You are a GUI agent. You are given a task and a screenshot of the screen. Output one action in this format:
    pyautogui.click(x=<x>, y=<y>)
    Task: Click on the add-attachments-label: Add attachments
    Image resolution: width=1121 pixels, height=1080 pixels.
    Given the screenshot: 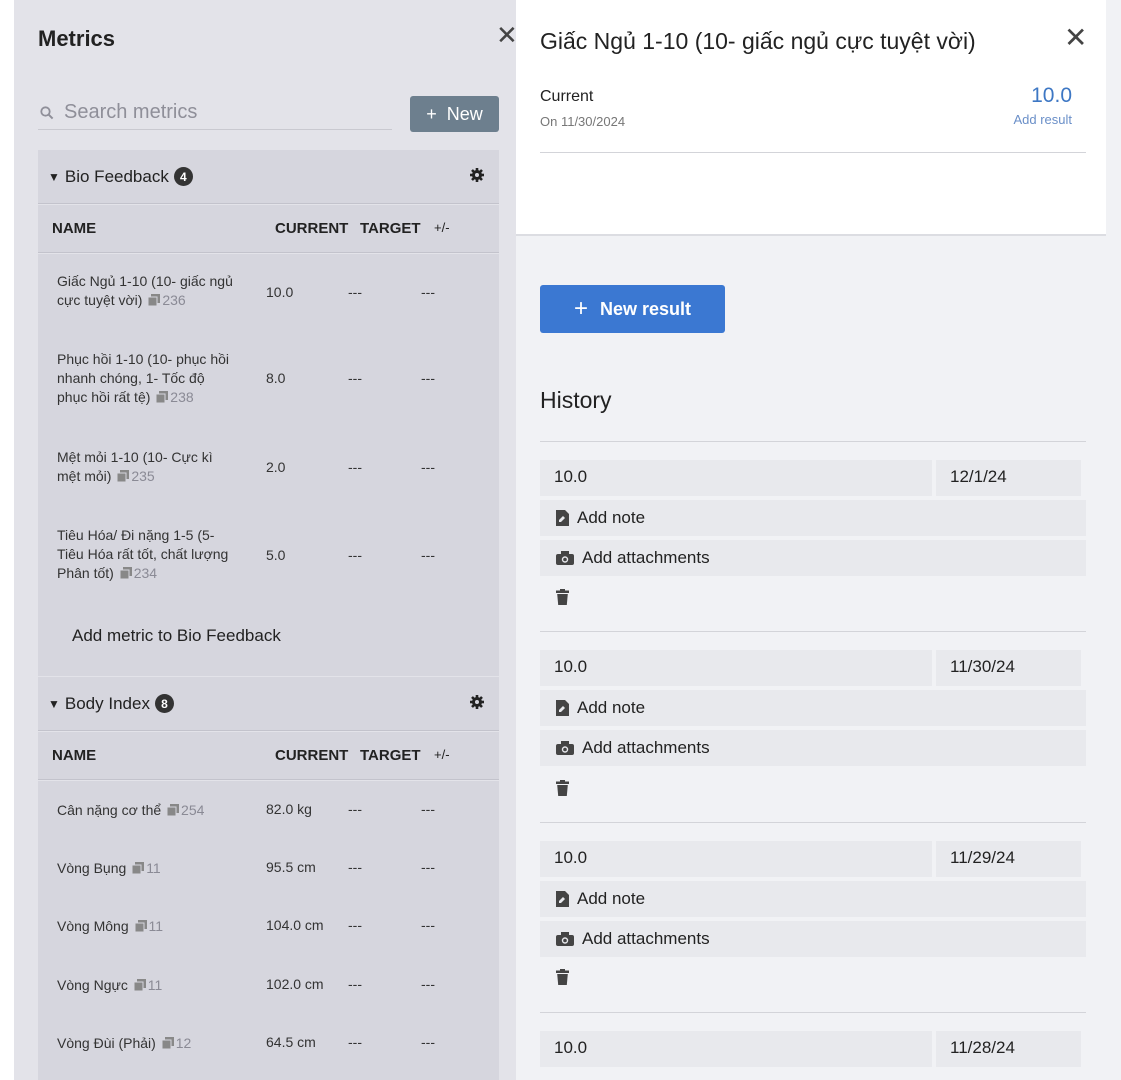 What is the action you would take?
    pyautogui.click(x=646, y=557)
    